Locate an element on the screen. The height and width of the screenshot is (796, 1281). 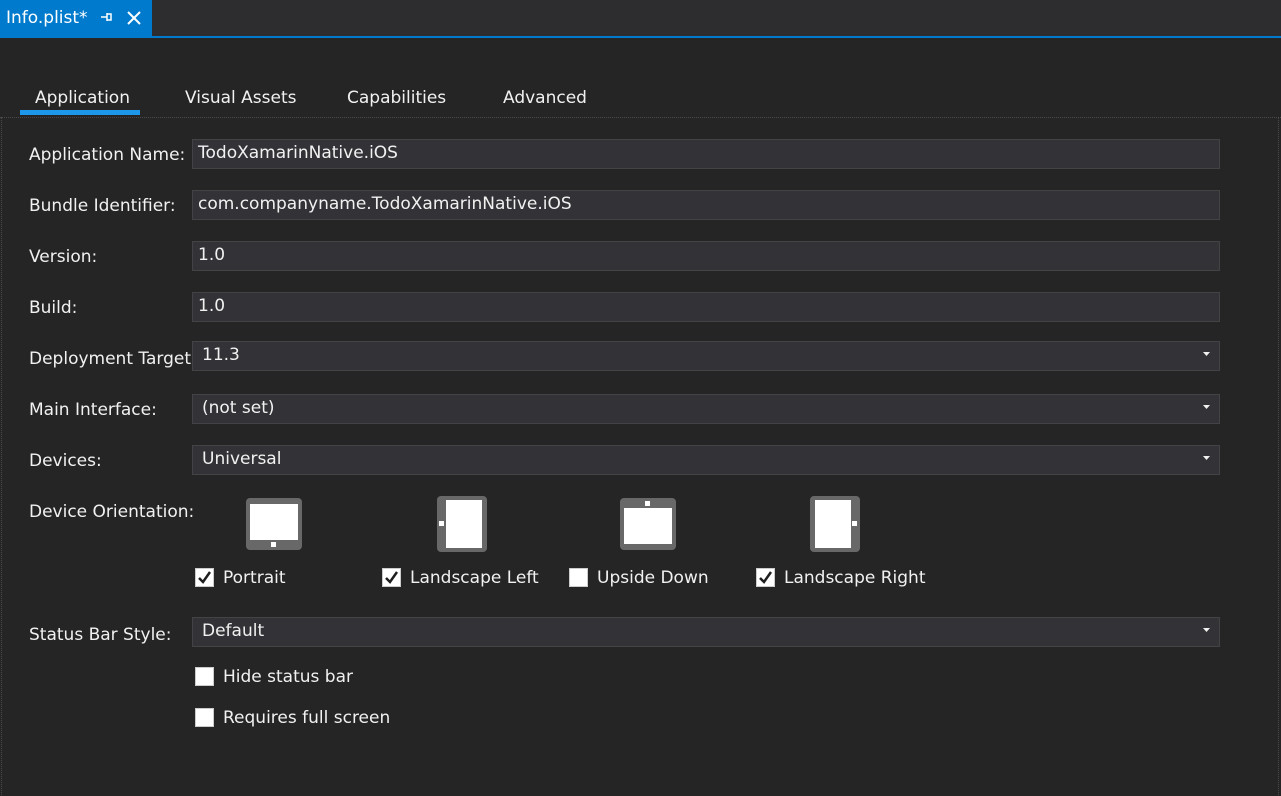
content-divider is located at coordinates (640, 117).